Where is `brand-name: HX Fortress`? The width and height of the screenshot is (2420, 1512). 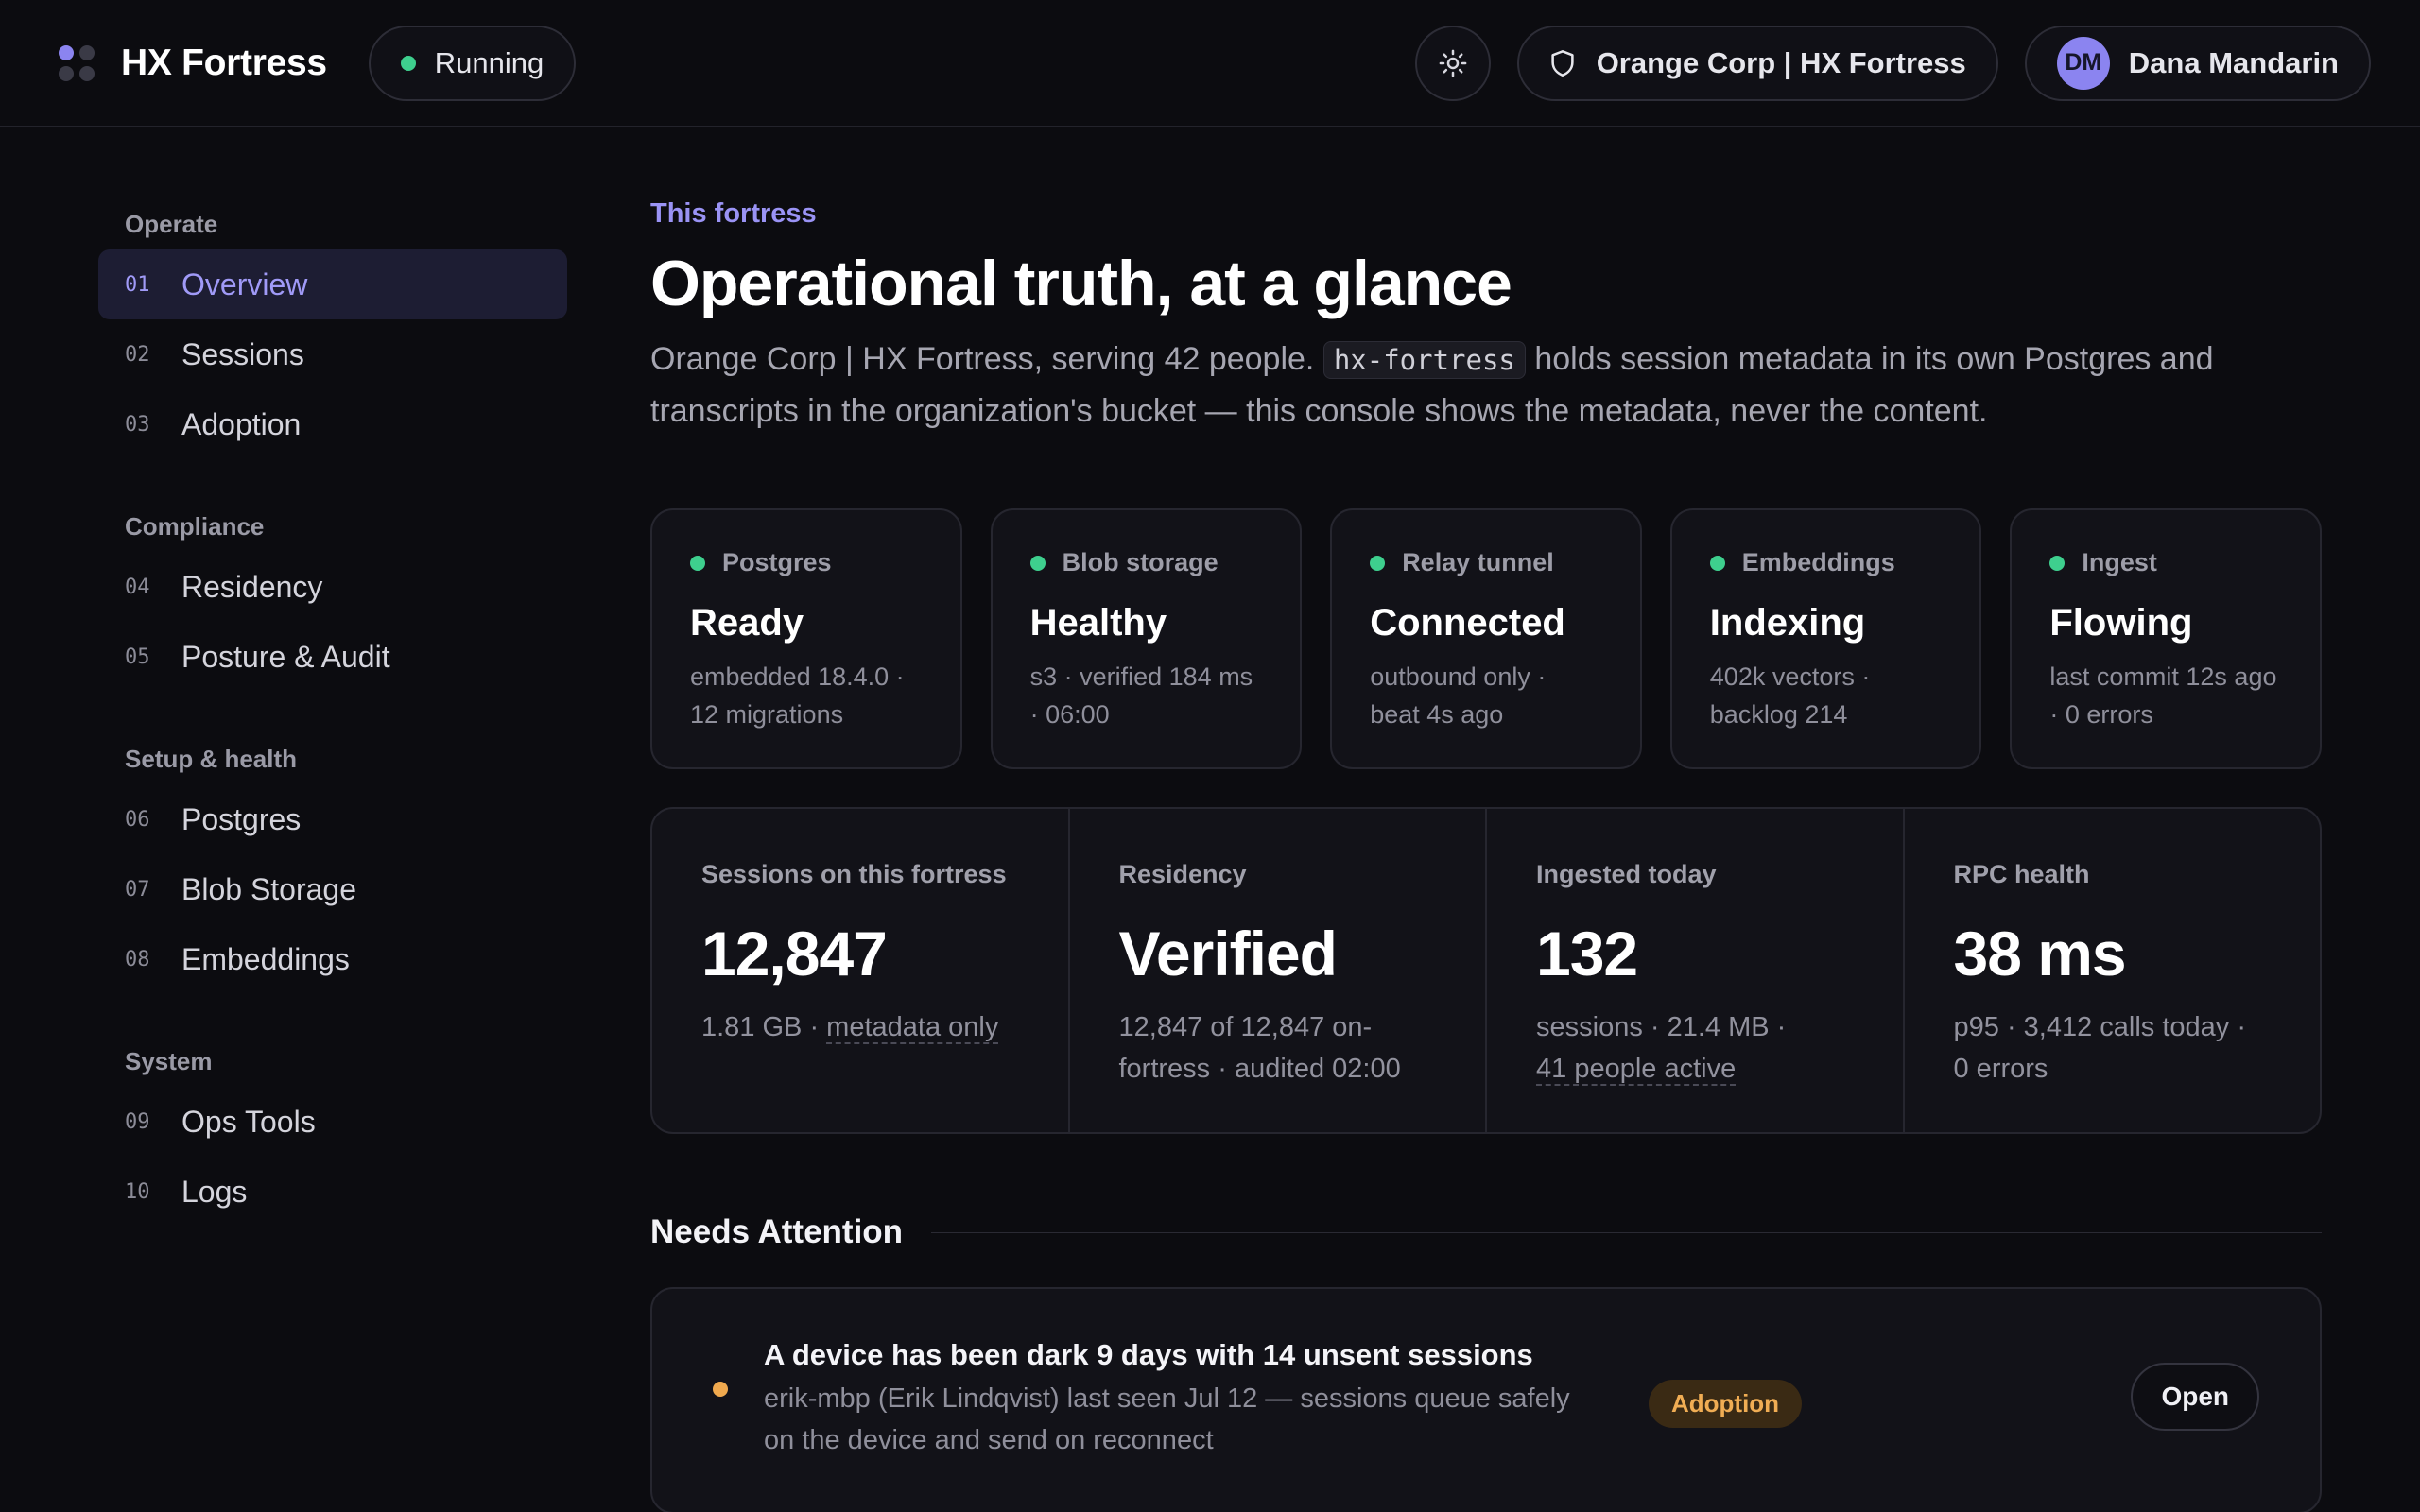 brand-name: HX Fortress is located at coordinates (224, 62).